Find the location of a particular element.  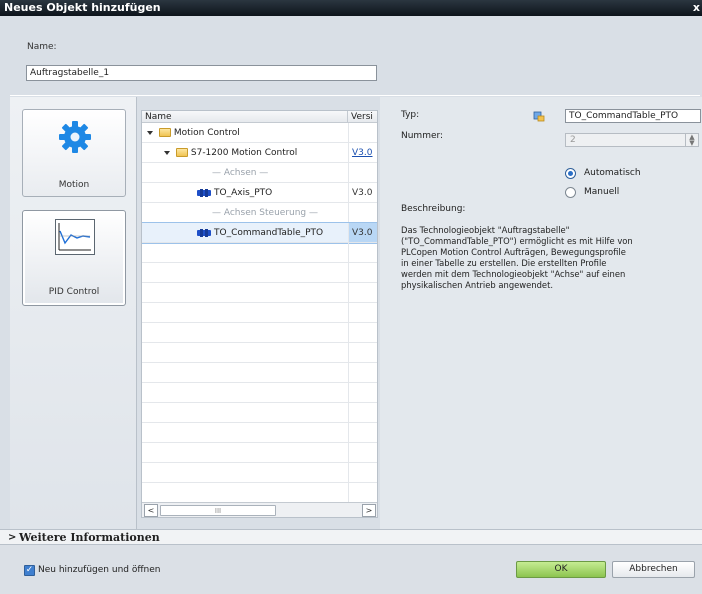

ok-button: OK is located at coordinates (561, 569).